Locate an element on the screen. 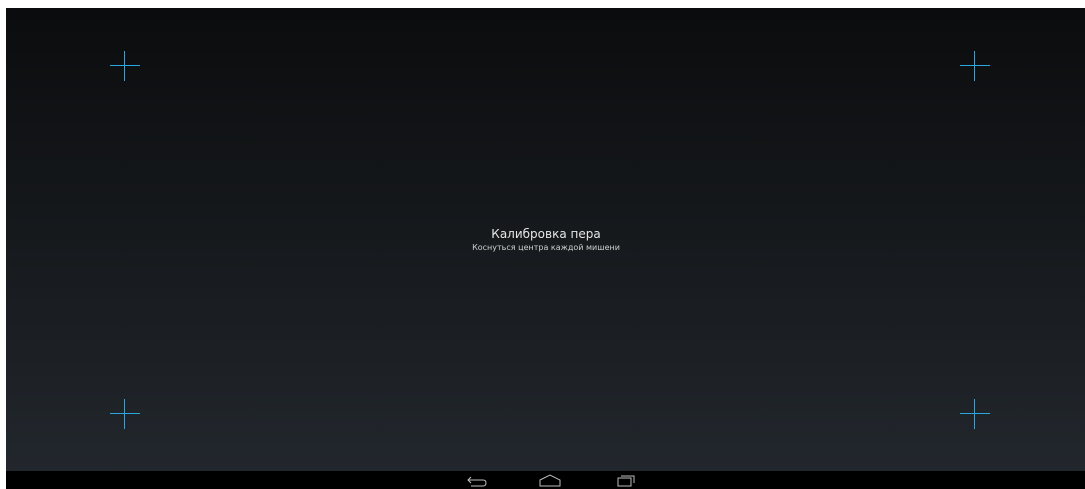 This screenshot has width=1085, height=489. navigation-bar is located at coordinates (545, 480).